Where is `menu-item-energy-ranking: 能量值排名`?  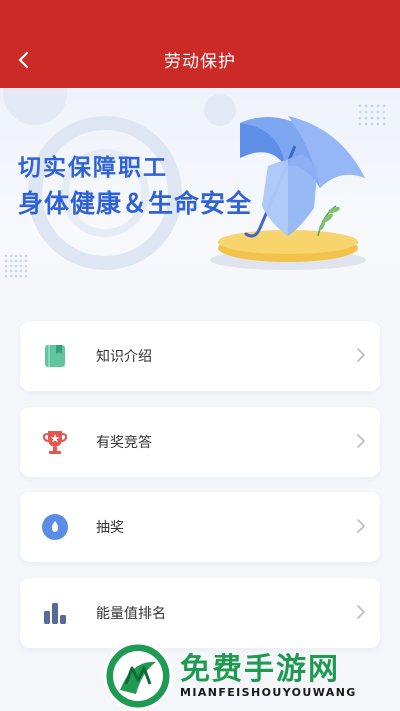 menu-item-energy-ranking: 能量值排名 is located at coordinates (200, 612).